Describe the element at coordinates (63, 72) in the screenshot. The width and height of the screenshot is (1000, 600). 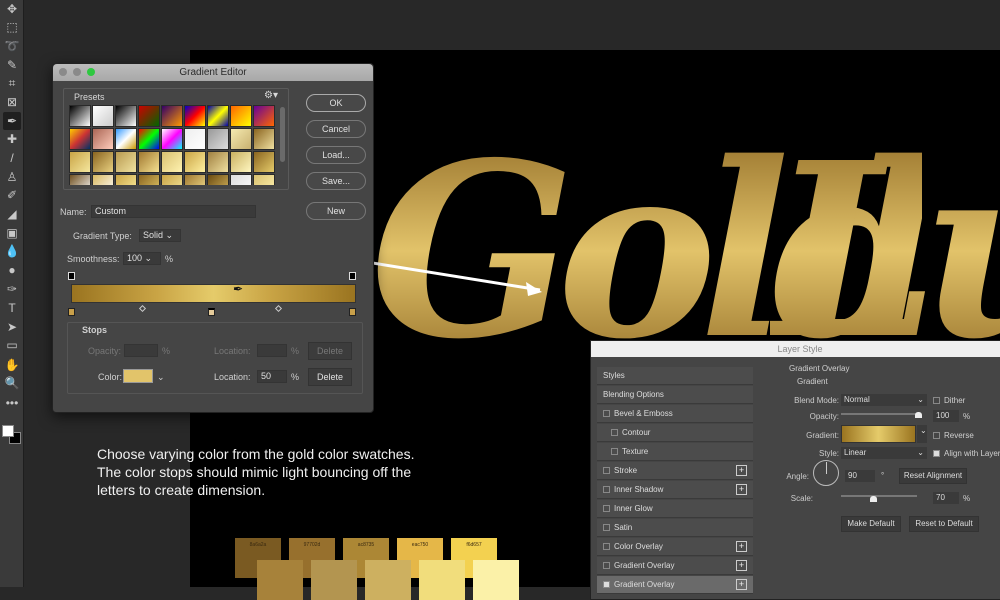
I see `close-window-button` at that location.